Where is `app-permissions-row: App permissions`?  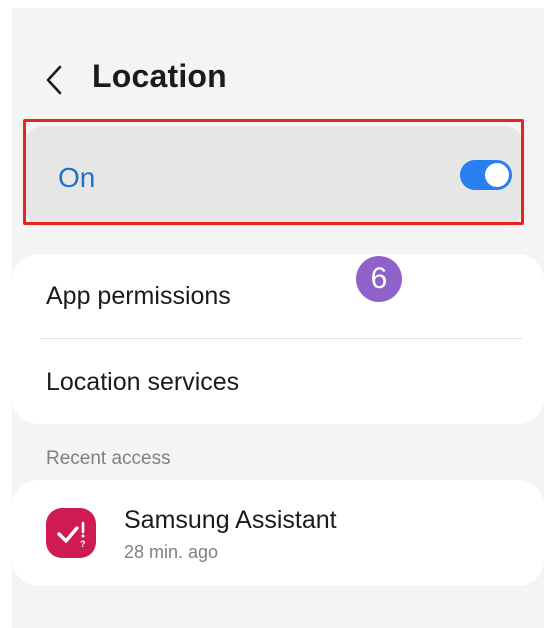
app-permissions-row: App permissions is located at coordinates (278, 296).